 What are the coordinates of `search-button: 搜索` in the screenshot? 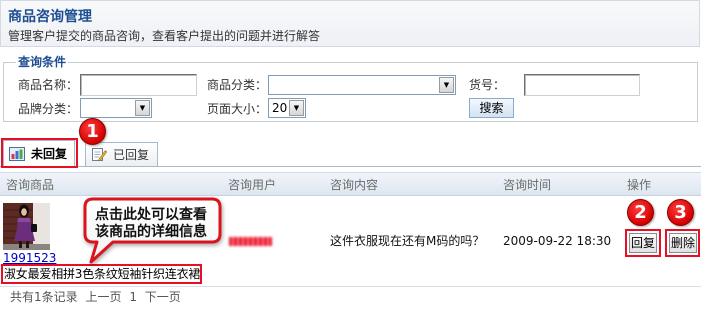 It's located at (491, 108).